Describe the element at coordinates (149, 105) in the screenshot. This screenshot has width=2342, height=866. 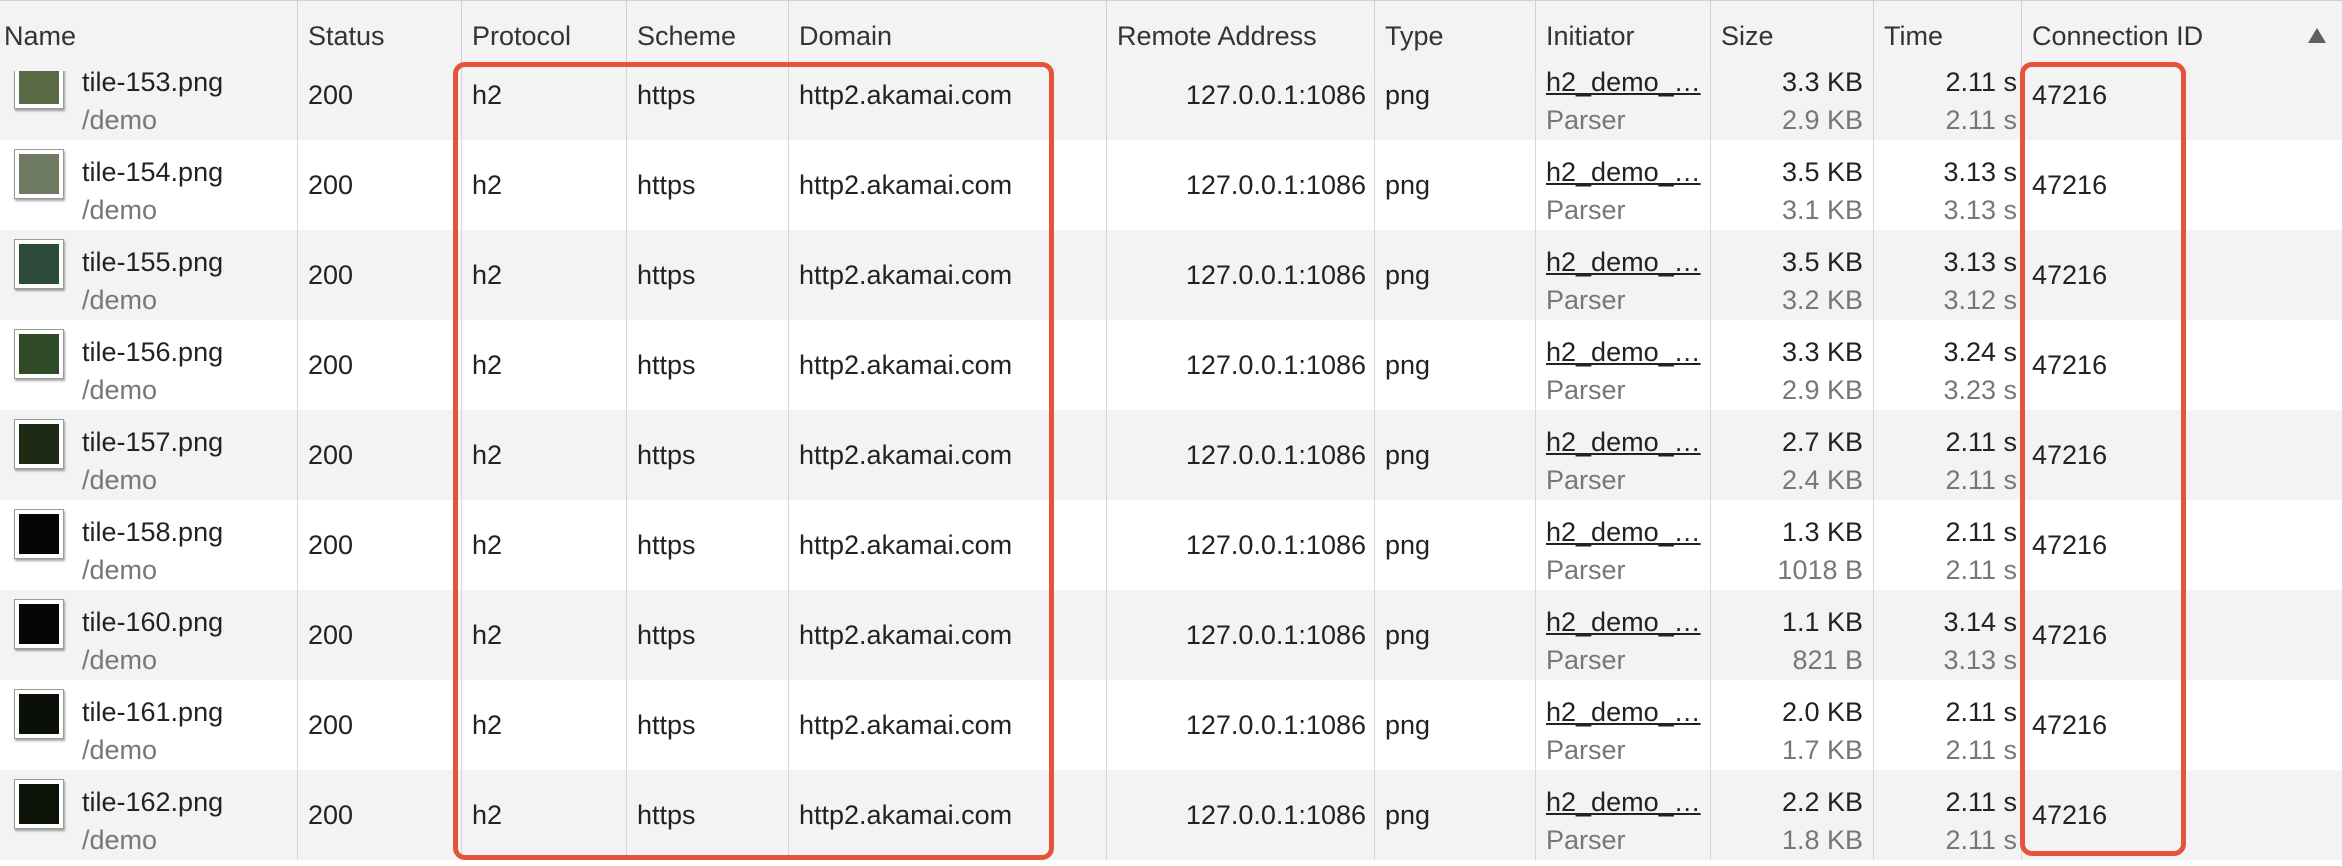
I see `cell-name: tile-153.png /demo` at that location.